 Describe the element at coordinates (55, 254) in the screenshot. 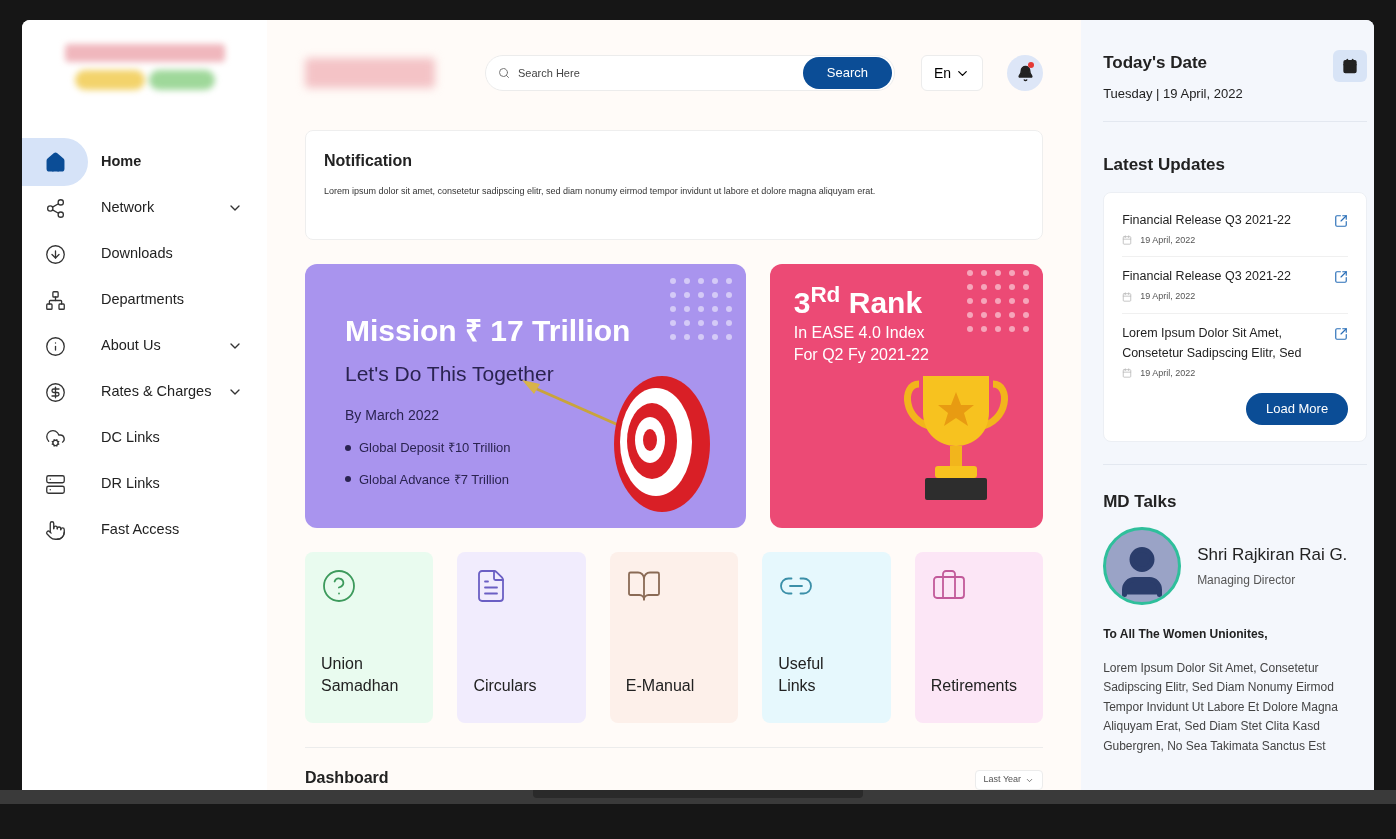

I see `download-icon` at that location.